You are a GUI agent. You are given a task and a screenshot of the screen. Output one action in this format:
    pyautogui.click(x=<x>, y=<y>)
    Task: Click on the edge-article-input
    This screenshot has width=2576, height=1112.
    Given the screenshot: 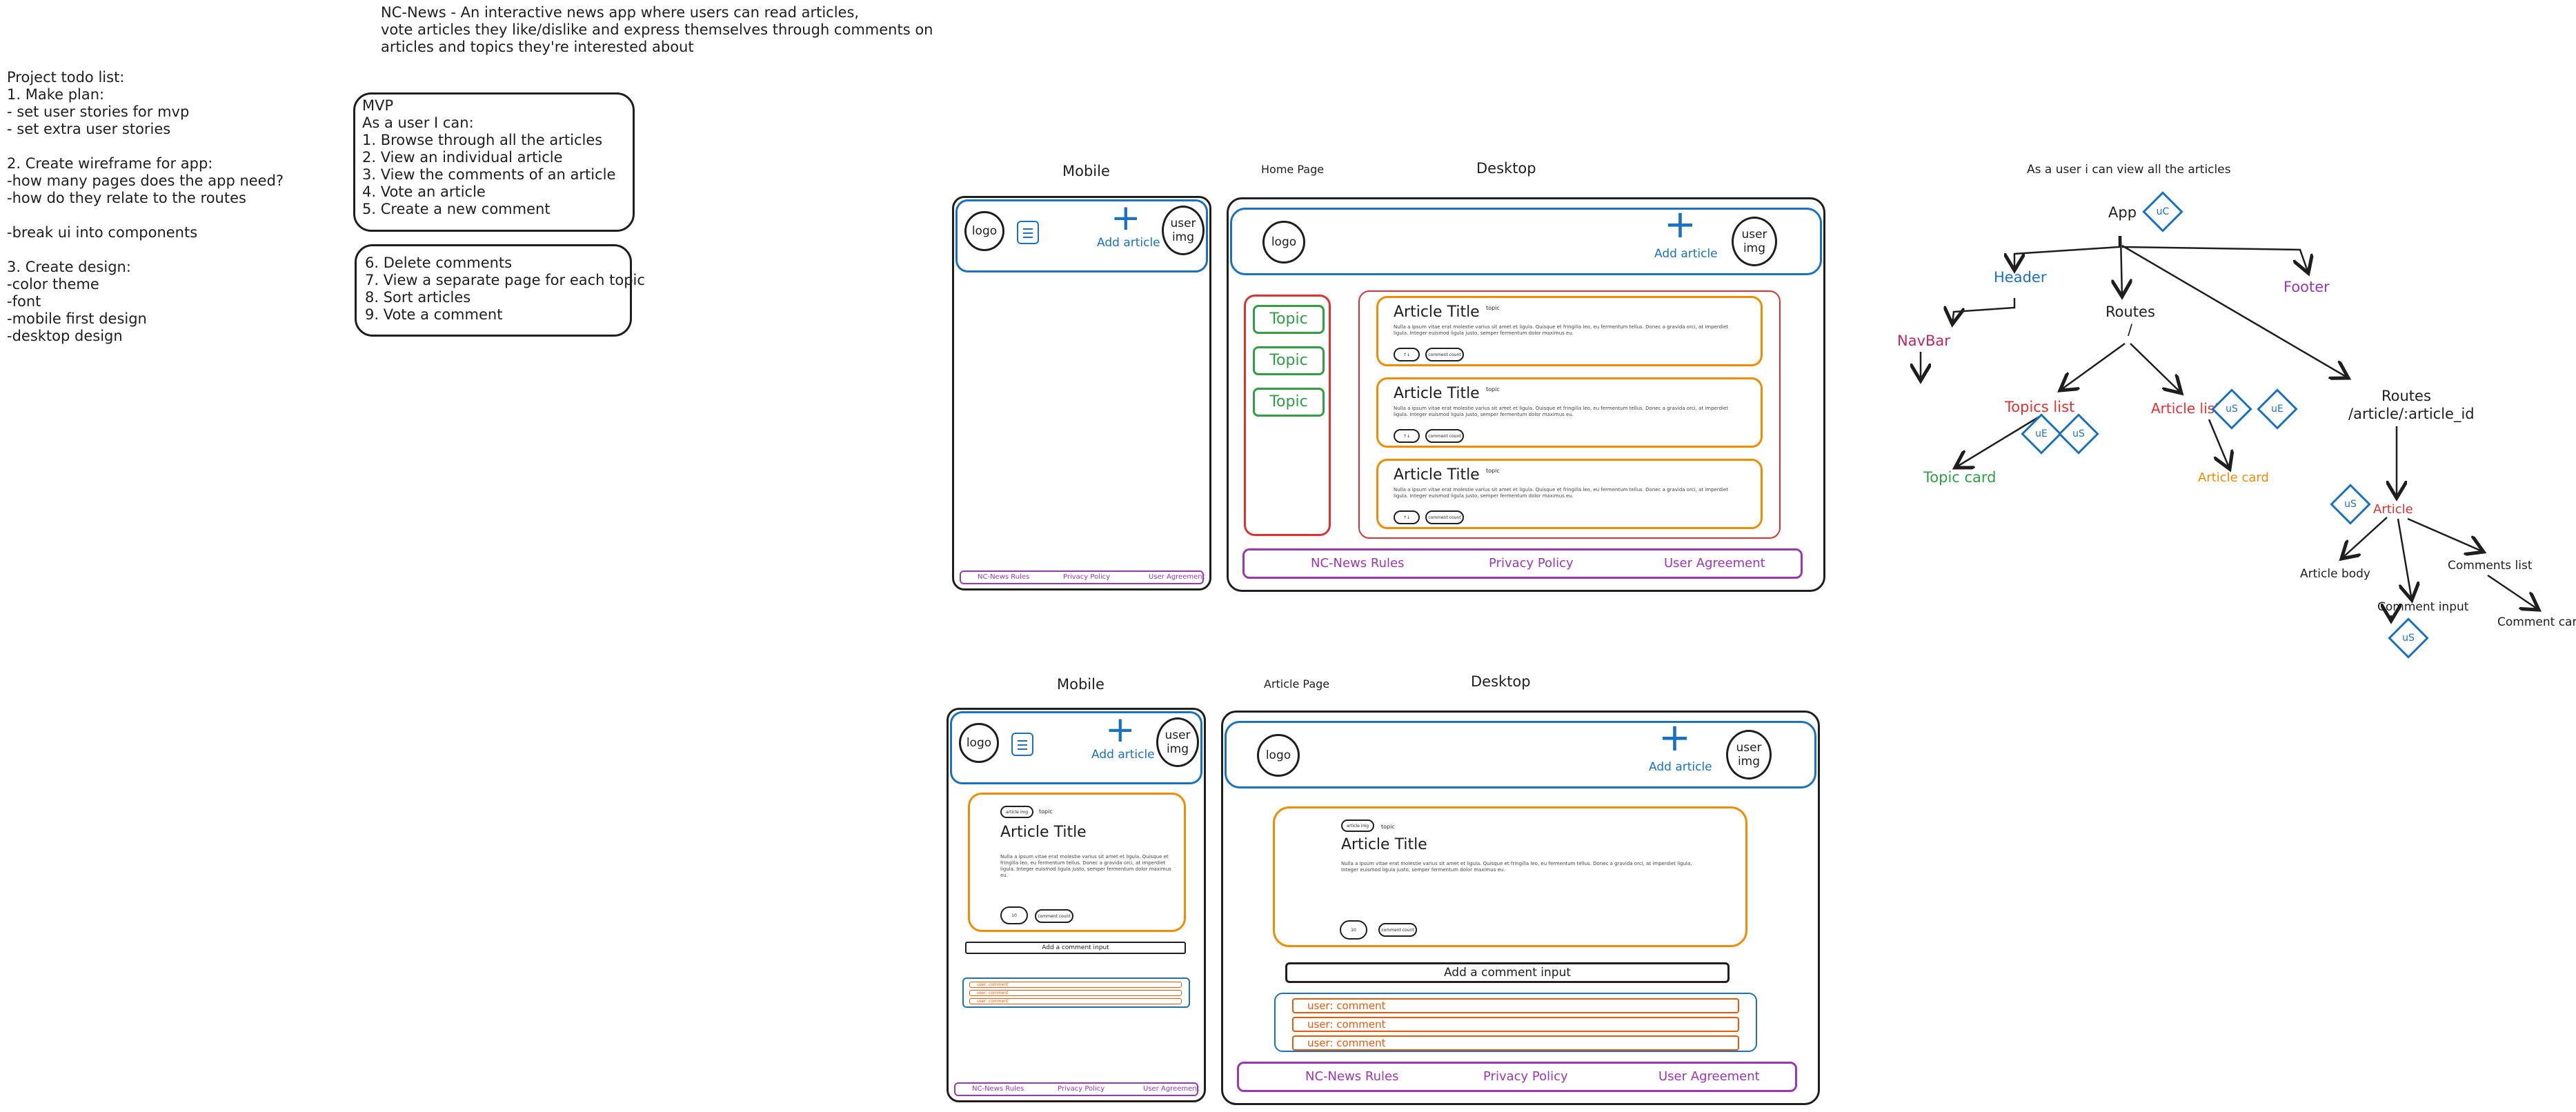 What is the action you would take?
    pyautogui.click(x=2404, y=559)
    